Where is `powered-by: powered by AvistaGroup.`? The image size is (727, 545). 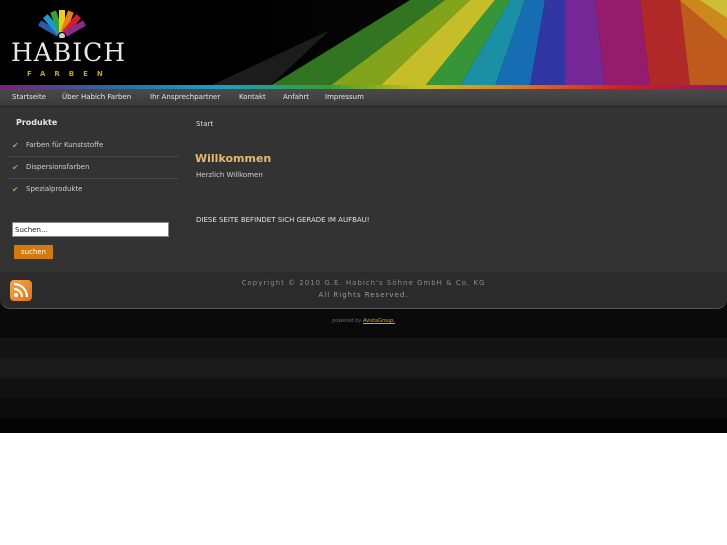
powered-by: powered by AvistaGroup. is located at coordinates (363, 321).